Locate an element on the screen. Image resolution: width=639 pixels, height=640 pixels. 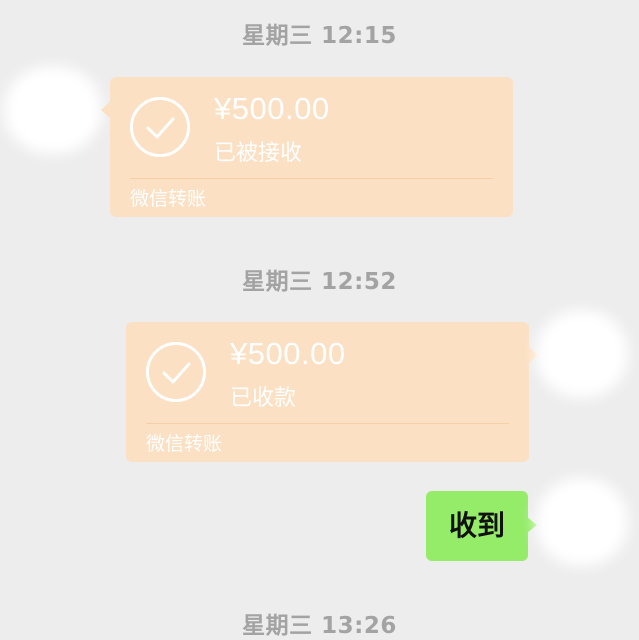
timestamp: 星期三 12:15 is located at coordinates (319, 36).